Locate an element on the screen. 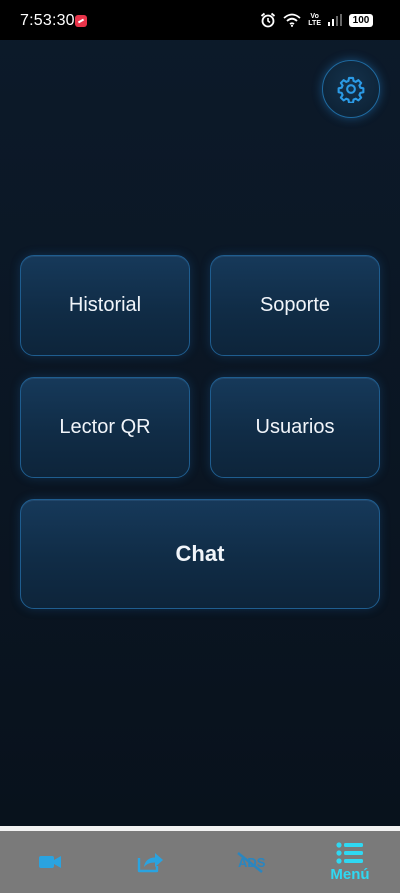 Image resolution: width=400 pixels, height=893 pixels. bottom-nav: ADS Menú is located at coordinates (200, 862).